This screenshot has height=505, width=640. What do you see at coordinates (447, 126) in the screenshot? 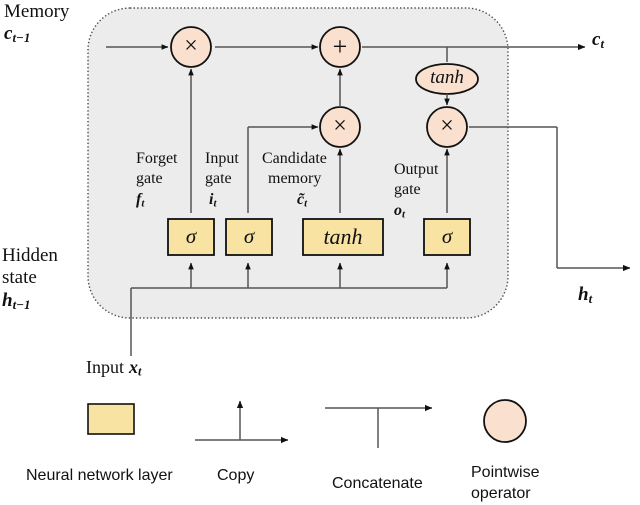
I see `output-multiply-glyph: ×` at bounding box center [447, 126].